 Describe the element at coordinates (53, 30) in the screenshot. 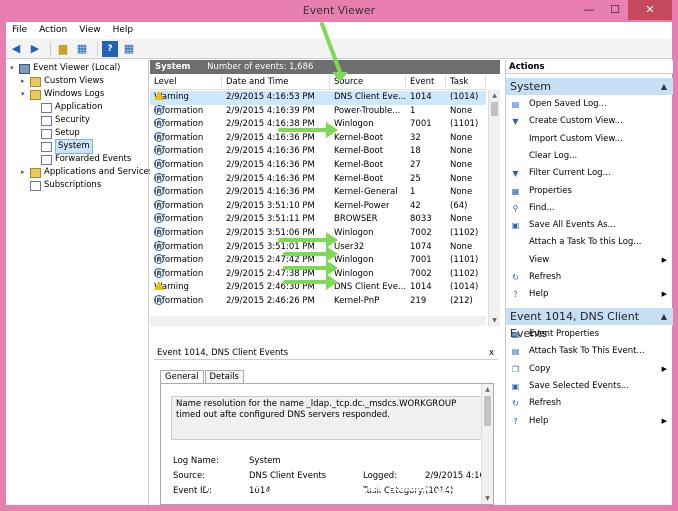

I see `menu-action: Action` at that location.